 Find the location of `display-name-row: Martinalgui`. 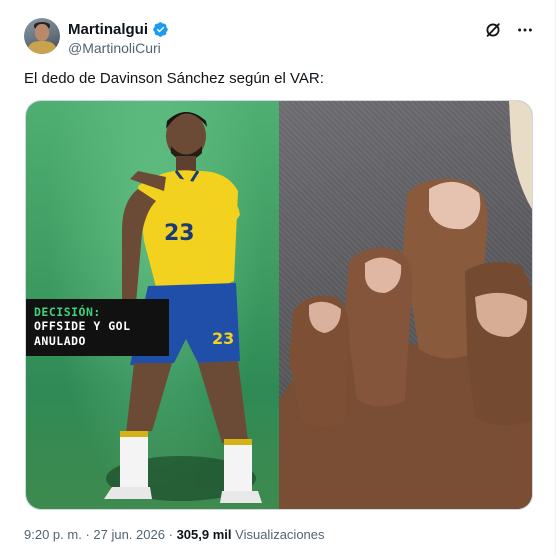

display-name-row: Martinalgui is located at coordinates (118, 29).